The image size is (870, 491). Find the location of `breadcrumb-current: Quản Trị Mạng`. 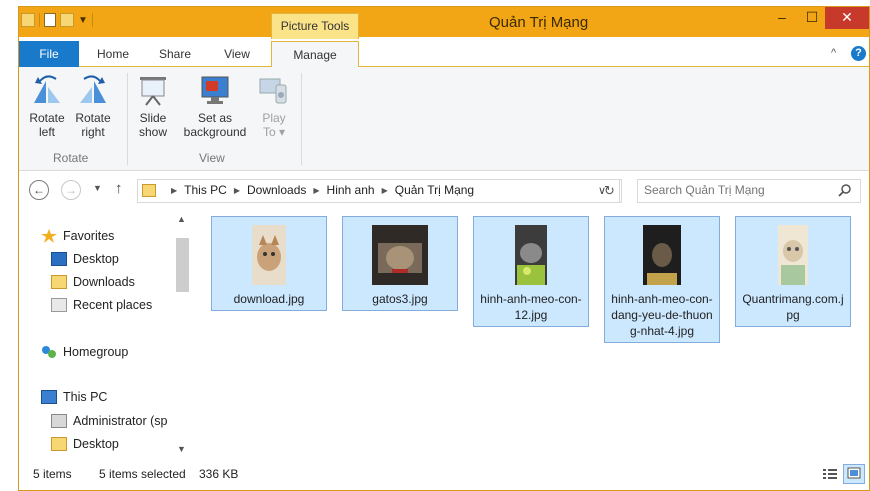

breadcrumb-current: Quản Trị Mạng is located at coordinates (434, 190).